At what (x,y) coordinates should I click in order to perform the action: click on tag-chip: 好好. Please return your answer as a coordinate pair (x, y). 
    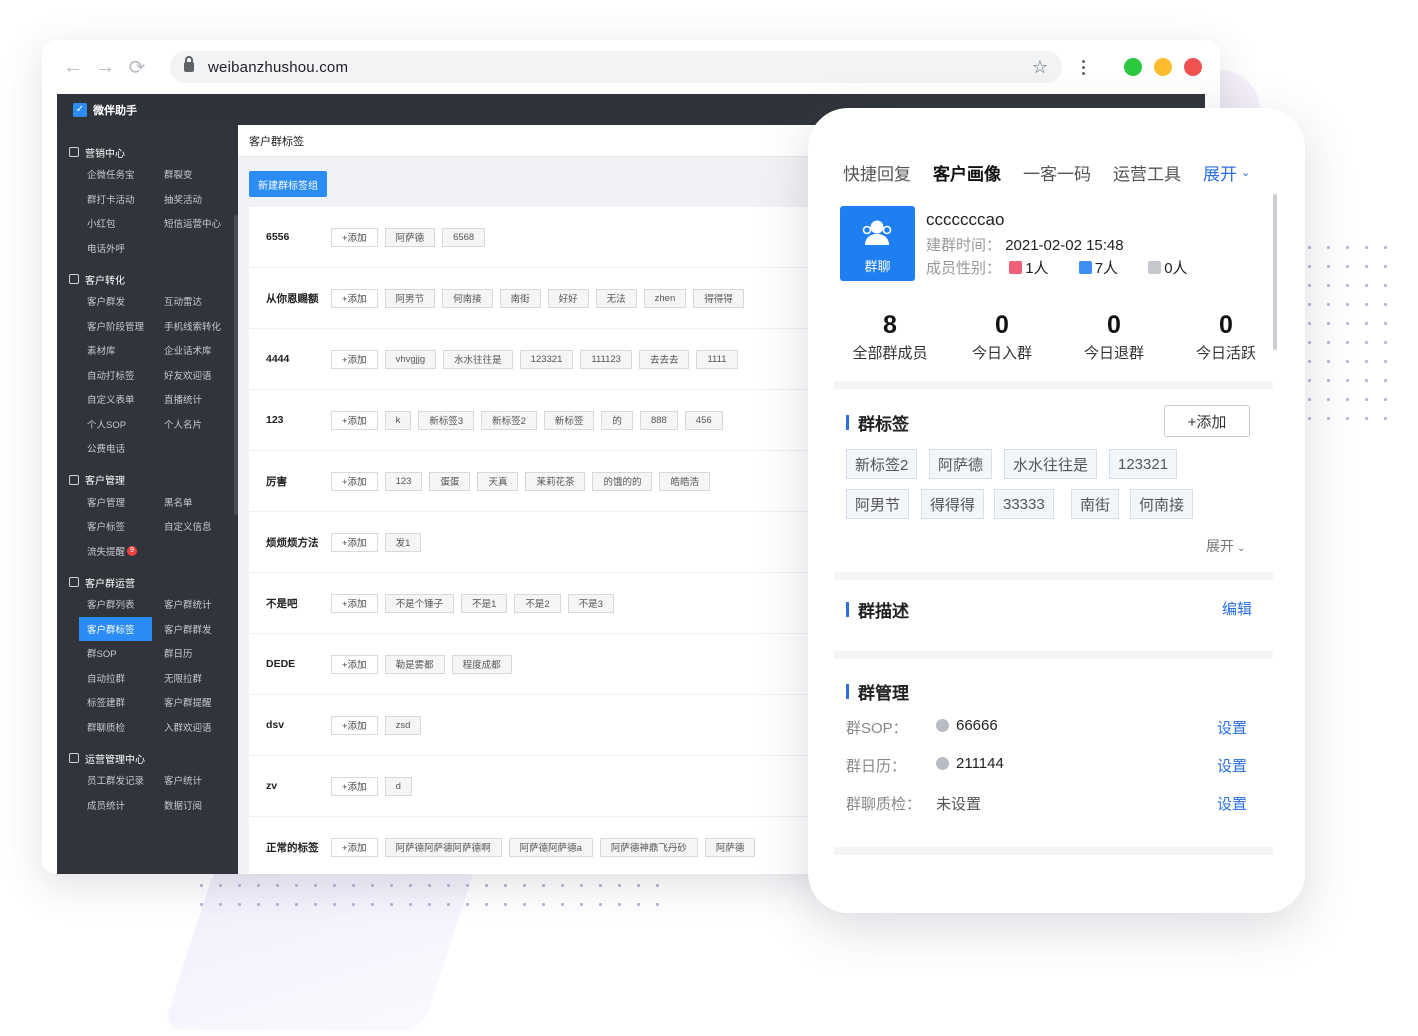
    Looking at the image, I should click on (568, 298).